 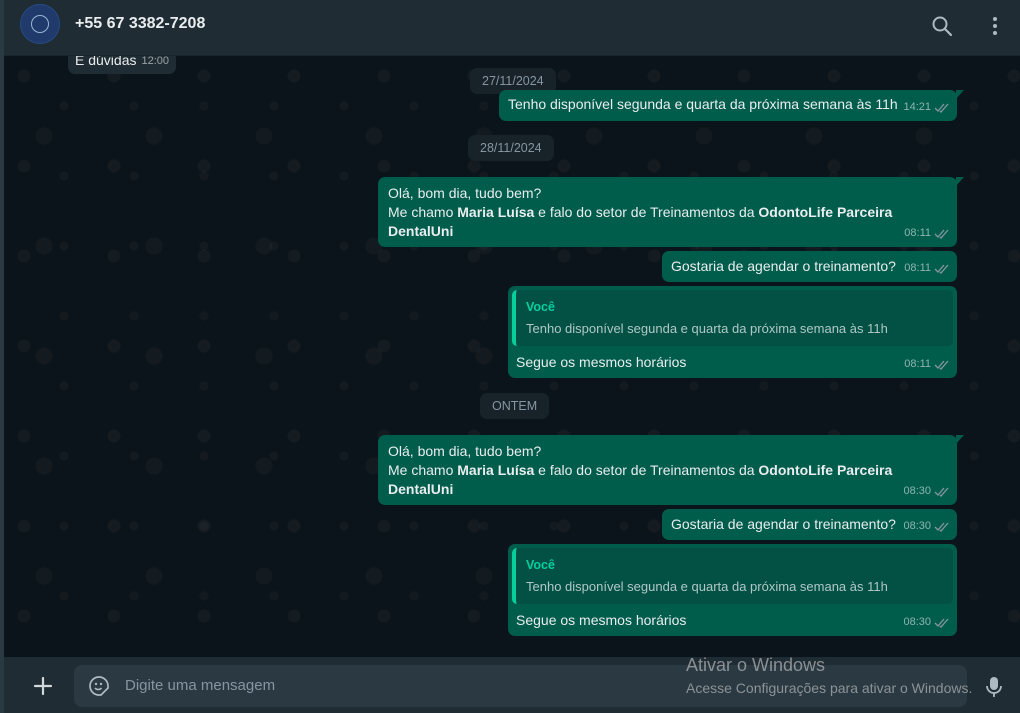 What do you see at coordinates (994, 687) in the screenshot?
I see `mic-icon` at bounding box center [994, 687].